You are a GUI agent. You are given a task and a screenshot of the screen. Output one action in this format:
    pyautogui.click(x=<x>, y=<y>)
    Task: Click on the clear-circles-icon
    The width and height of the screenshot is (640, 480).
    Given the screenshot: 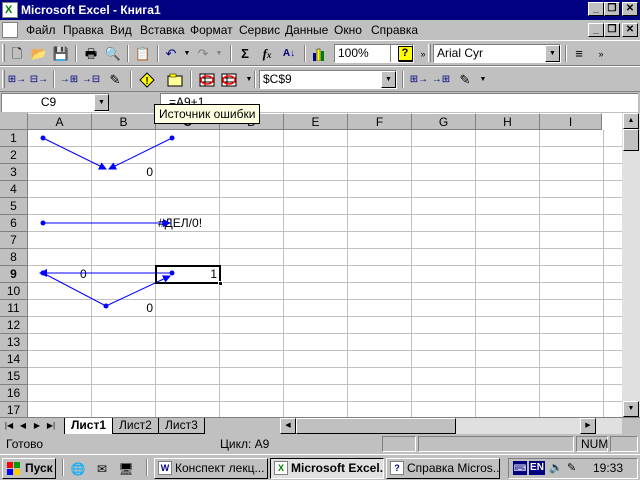 What is the action you would take?
    pyautogui.click(x=229, y=80)
    